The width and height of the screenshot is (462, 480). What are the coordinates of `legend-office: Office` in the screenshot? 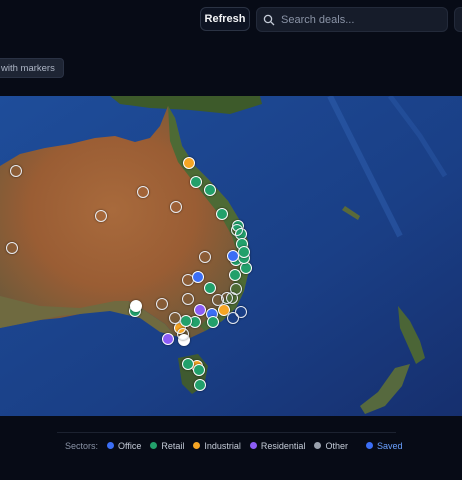 It's located at (124, 446).